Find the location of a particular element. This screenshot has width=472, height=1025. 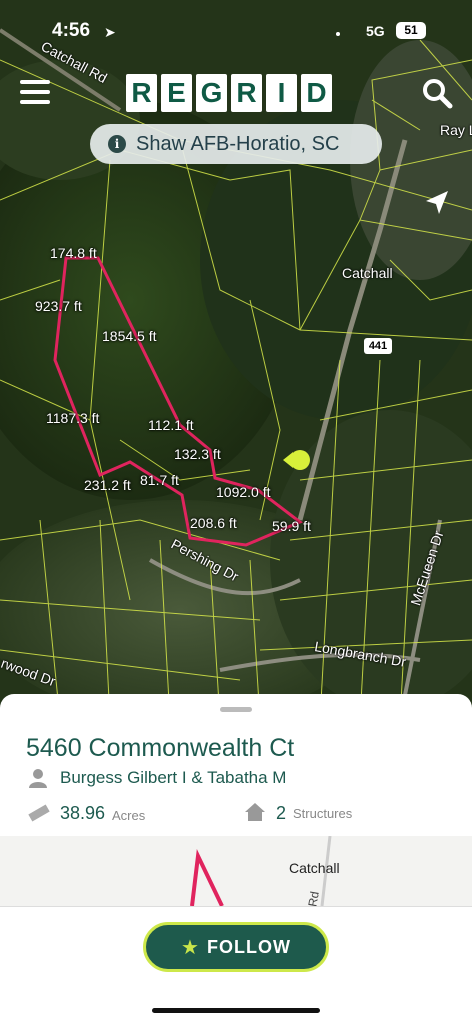

signal-icon is located at coordinates (338, 34).